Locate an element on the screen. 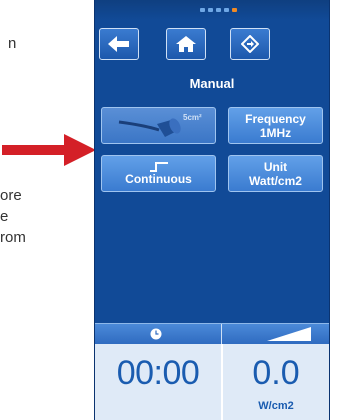  progress-dots is located at coordinates (218, 10).